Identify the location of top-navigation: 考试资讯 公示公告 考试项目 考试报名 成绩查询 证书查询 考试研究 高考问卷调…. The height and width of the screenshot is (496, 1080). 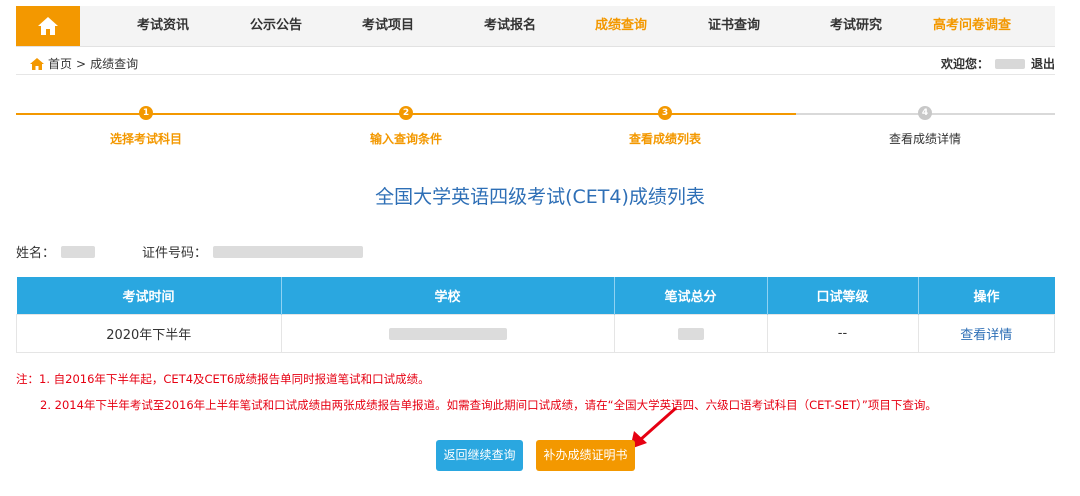
(535, 26).